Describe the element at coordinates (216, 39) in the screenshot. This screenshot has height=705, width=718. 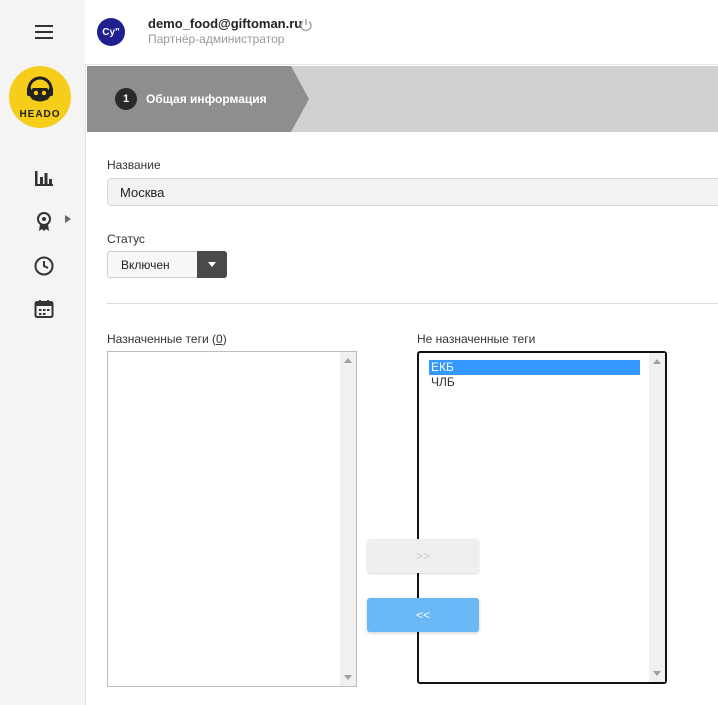
I see `user-role: Партнёр-администратор` at that location.